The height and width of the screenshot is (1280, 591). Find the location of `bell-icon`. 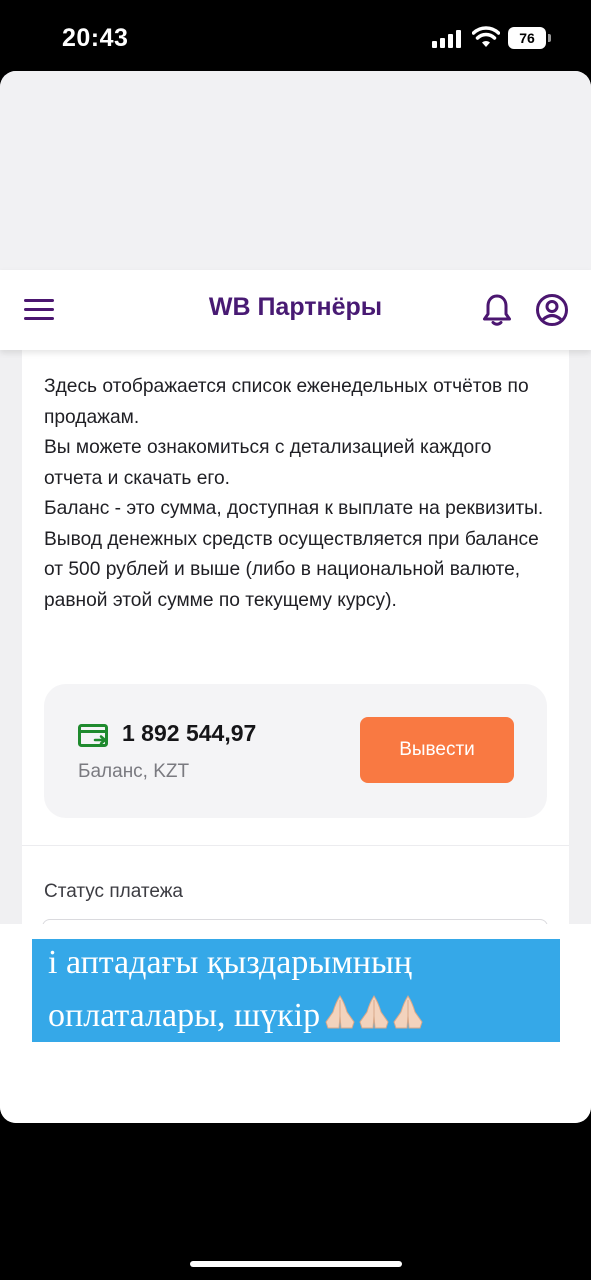

bell-icon is located at coordinates (497, 310).